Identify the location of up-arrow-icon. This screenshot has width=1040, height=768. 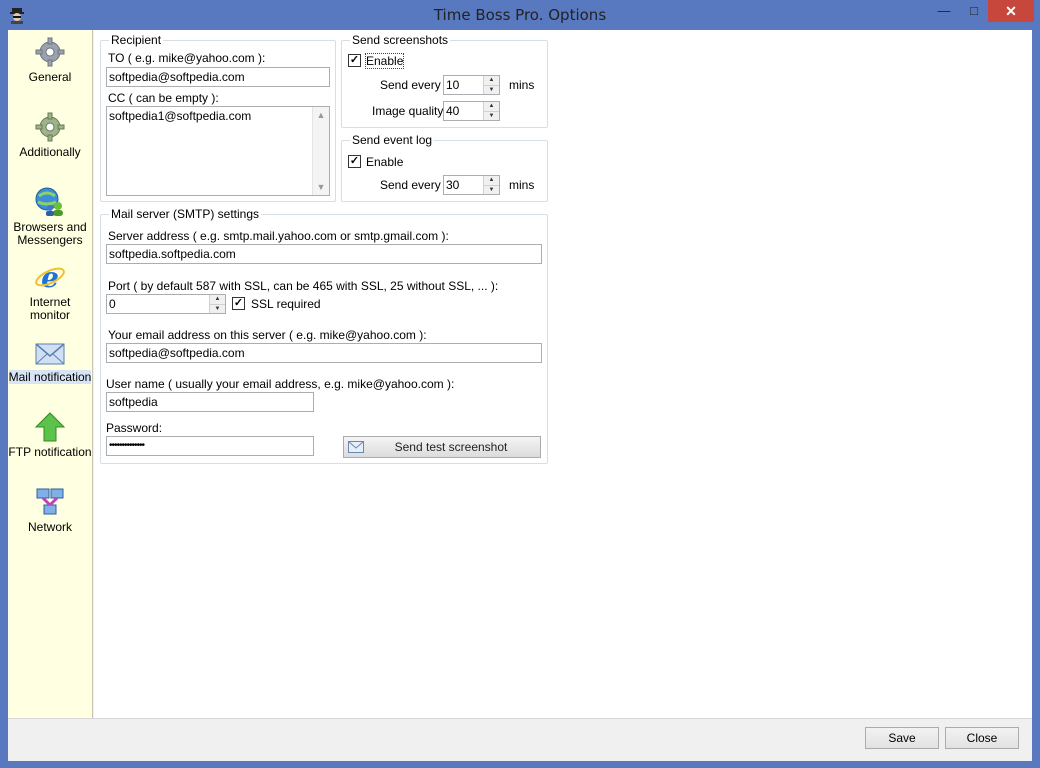
(50, 427).